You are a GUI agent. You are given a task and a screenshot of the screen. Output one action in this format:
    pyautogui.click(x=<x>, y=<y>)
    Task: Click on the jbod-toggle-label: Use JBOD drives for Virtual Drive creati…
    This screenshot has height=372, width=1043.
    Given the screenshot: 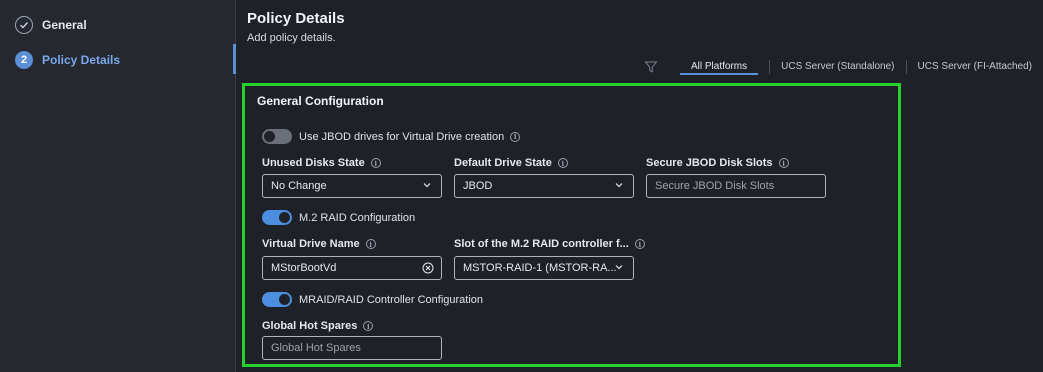 What is the action you would take?
    pyautogui.click(x=402, y=136)
    